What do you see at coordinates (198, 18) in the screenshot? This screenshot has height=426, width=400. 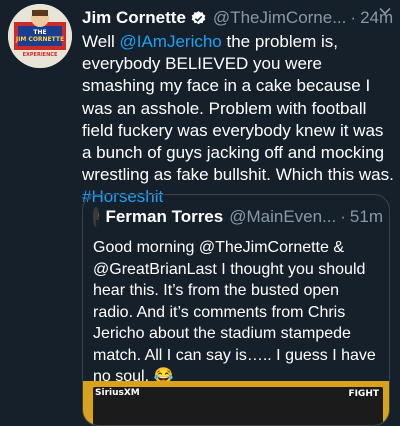 I see `verified-badge-icon` at bounding box center [198, 18].